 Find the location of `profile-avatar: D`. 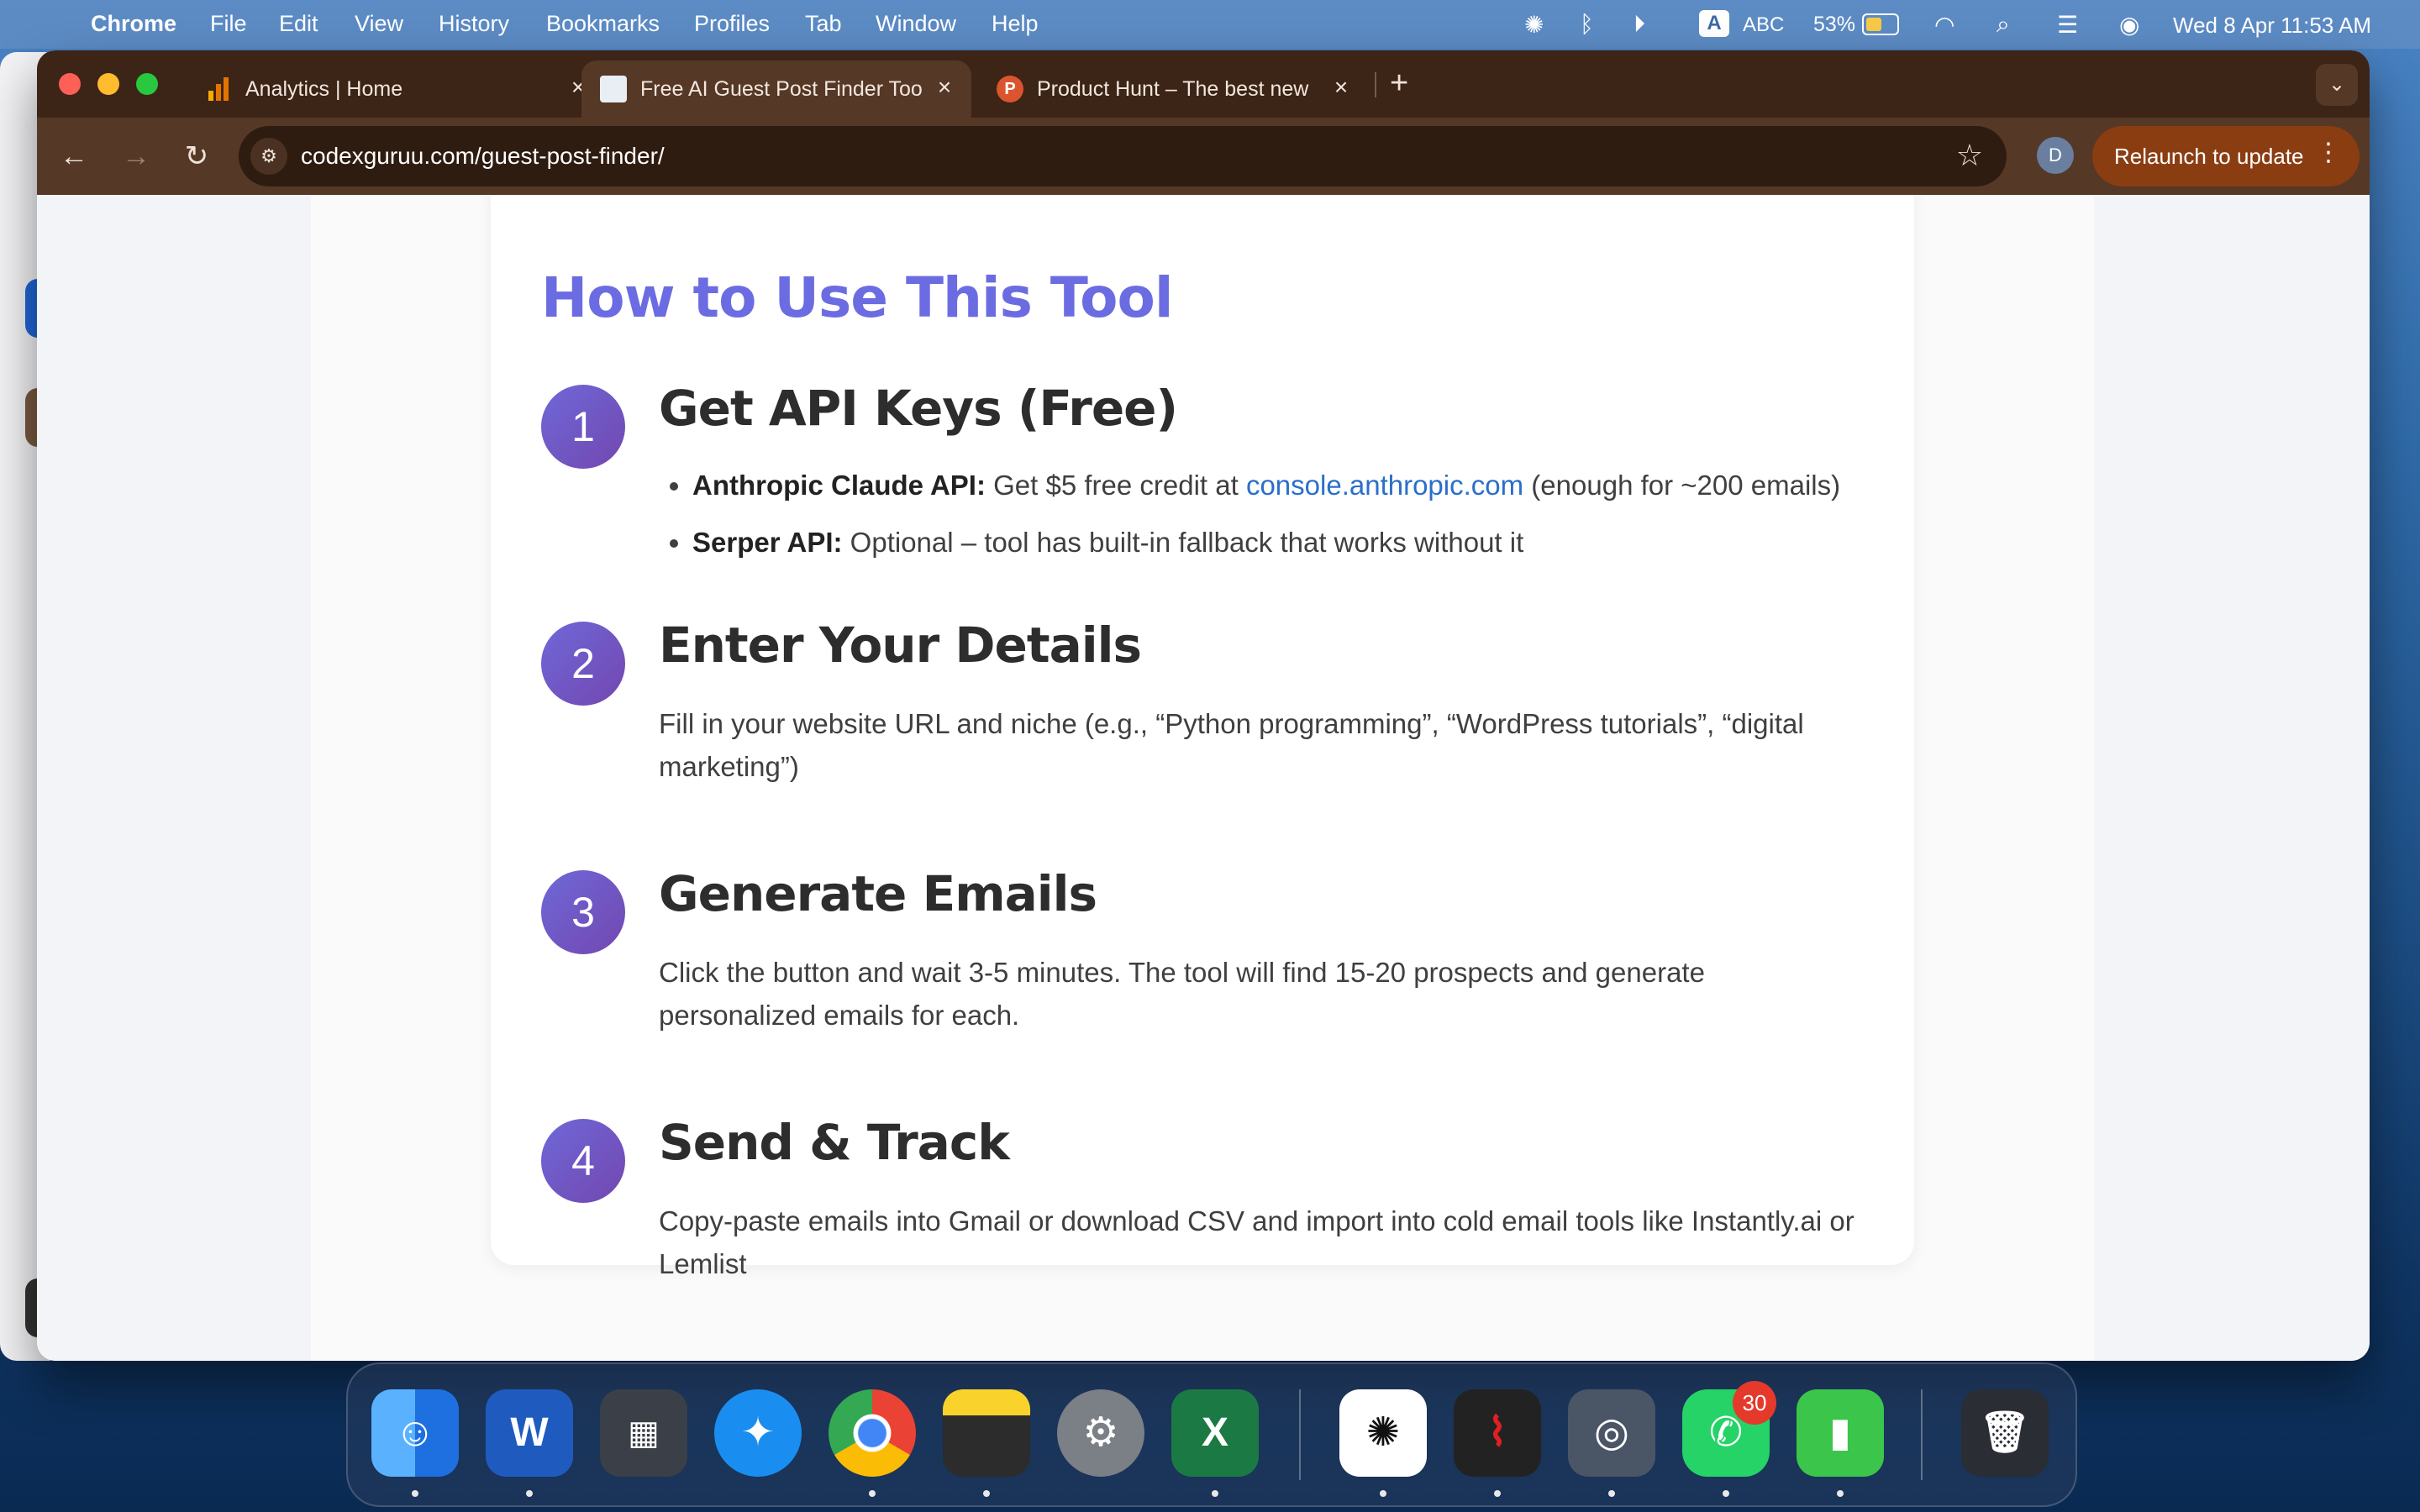

profile-avatar: D is located at coordinates (2055, 155).